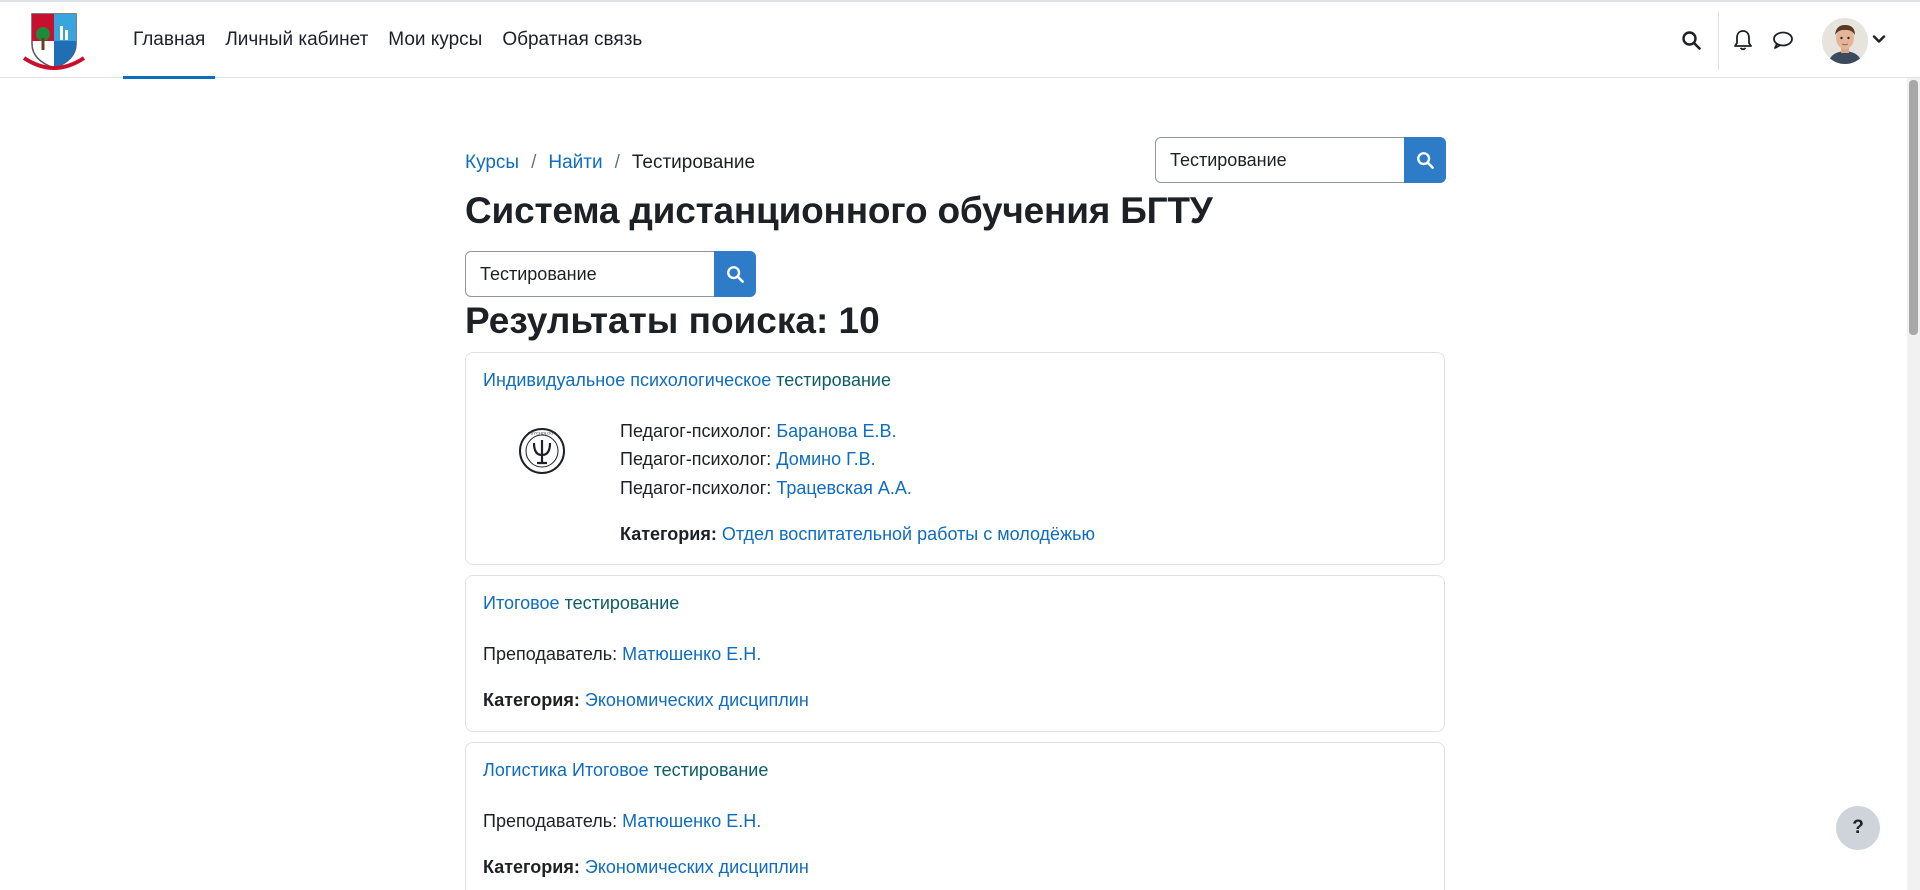  Describe the element at coordinates (610, 163) in the screenshot. I see `breadcrumb: Курсы / Найти / Тестирование` at that location.